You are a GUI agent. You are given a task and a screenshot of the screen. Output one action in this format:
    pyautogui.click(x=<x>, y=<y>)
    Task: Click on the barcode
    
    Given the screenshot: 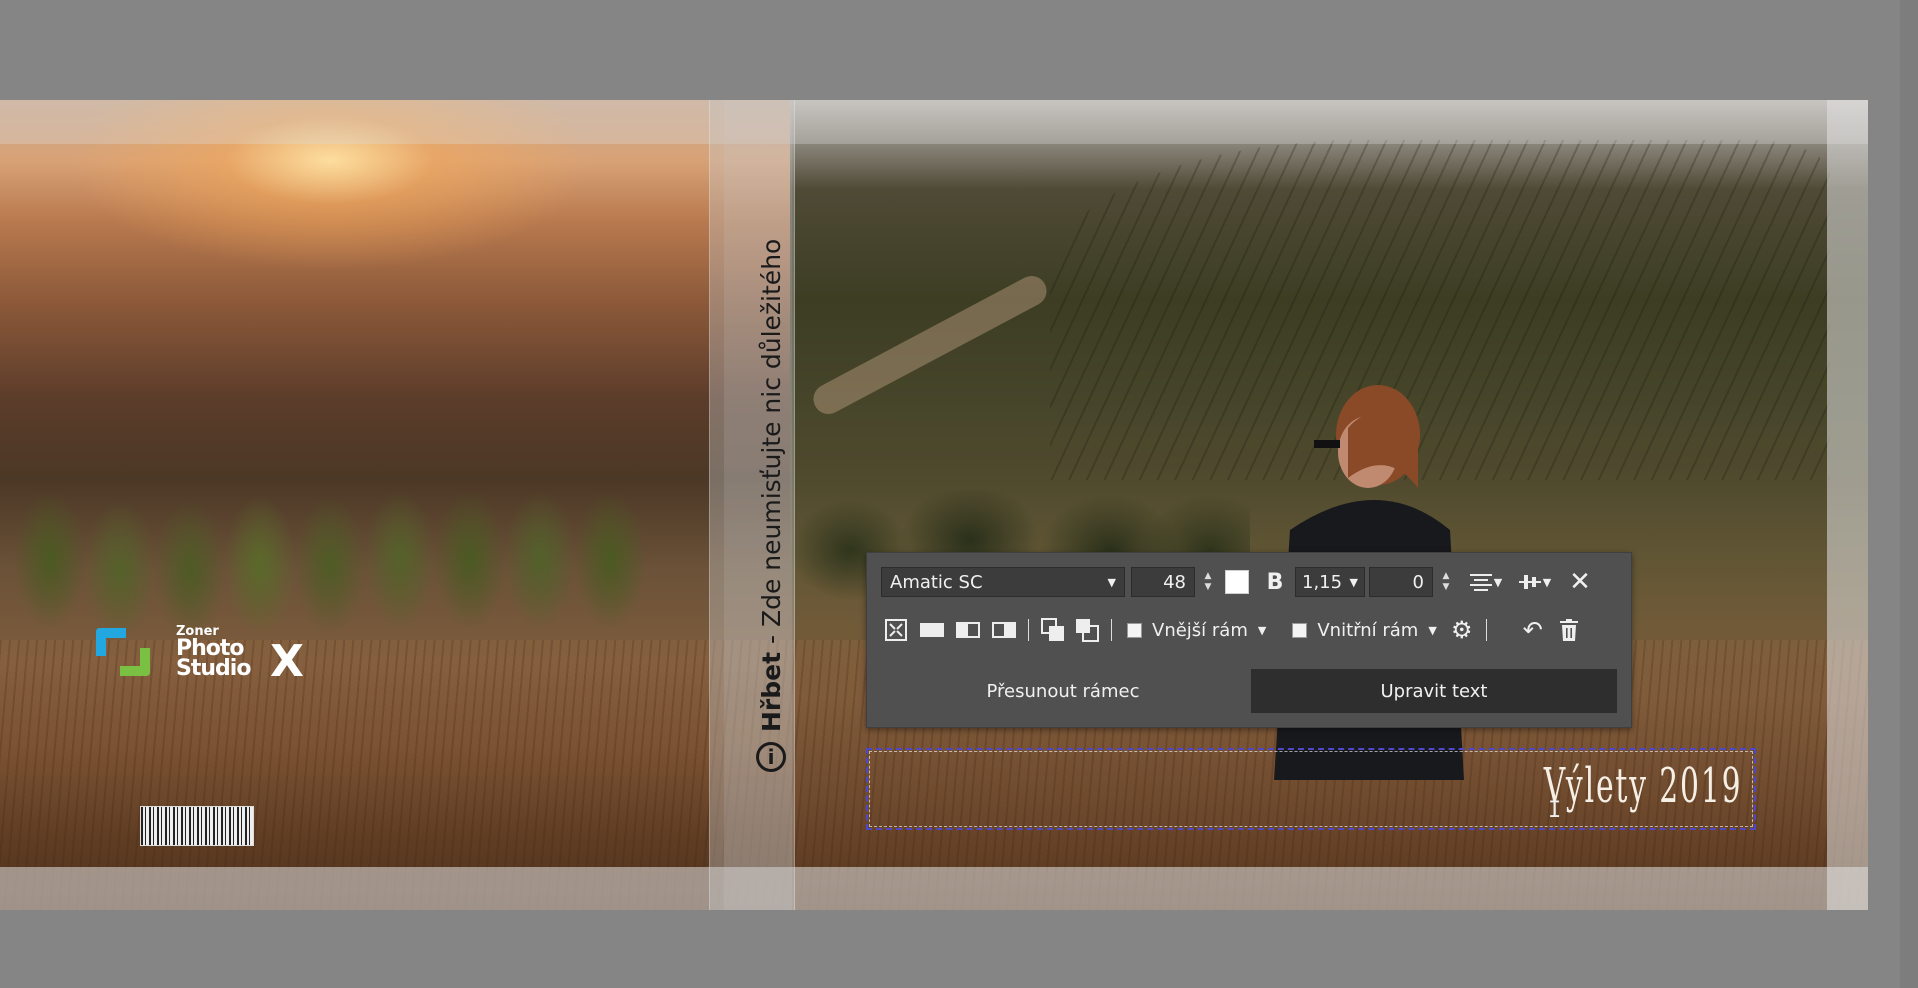 What is the action you would take?
    pyautogui.click(x=197, y=826)
    